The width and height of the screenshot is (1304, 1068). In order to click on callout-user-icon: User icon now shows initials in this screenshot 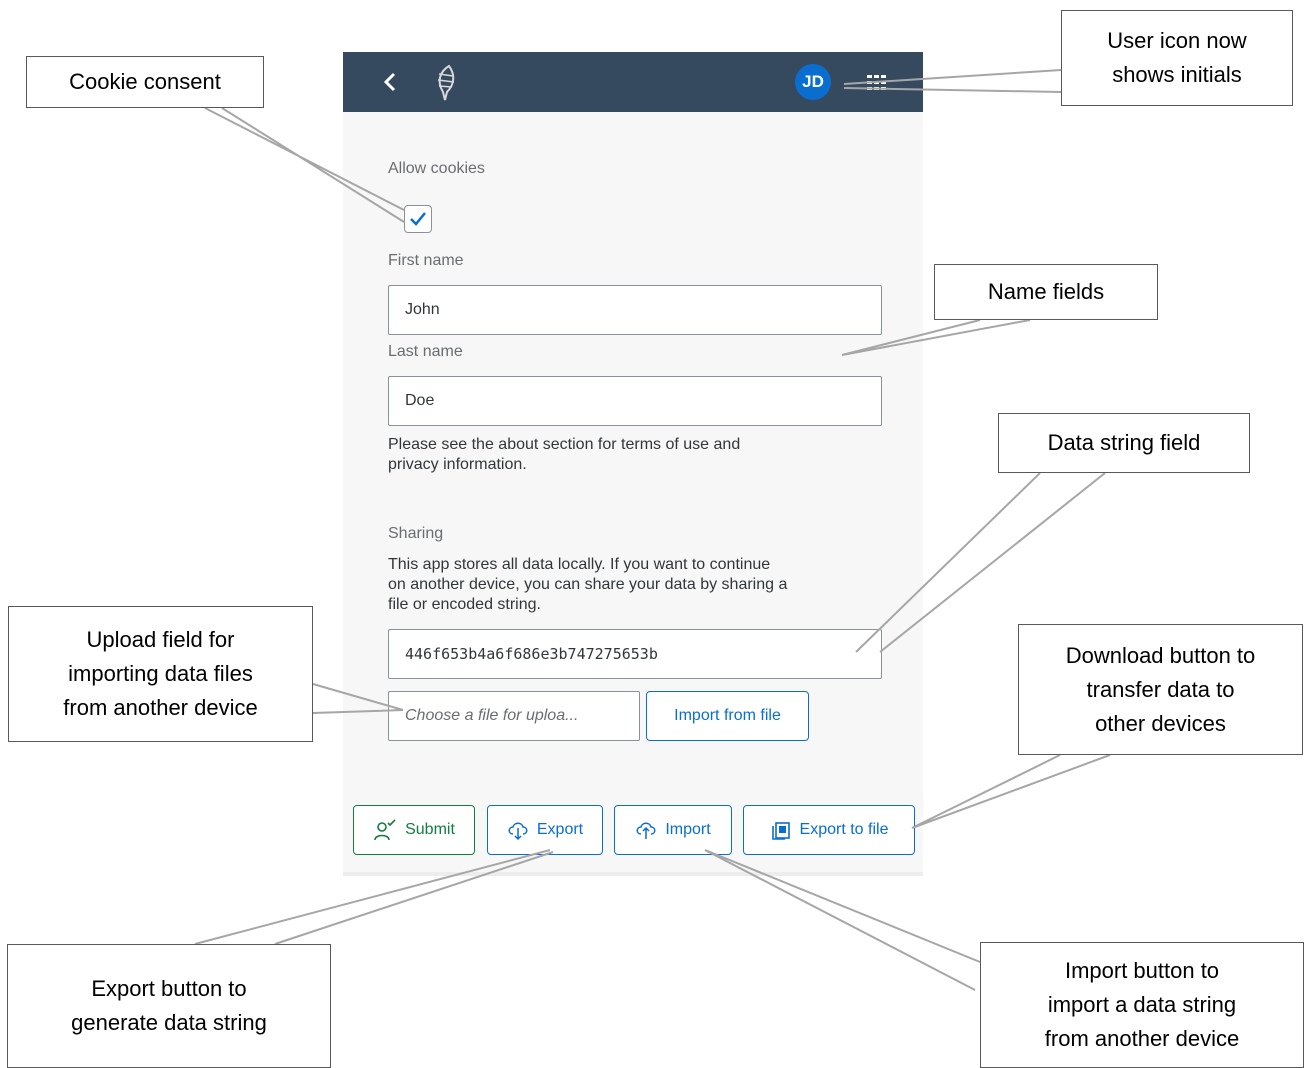, I will do `click(1177, 58)`.